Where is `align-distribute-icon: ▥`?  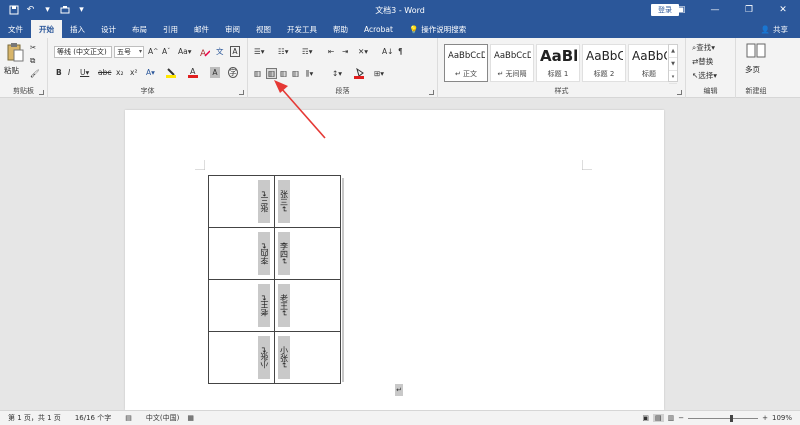
align-distribute-icon: ▥ is located at coordinates (295, 73).